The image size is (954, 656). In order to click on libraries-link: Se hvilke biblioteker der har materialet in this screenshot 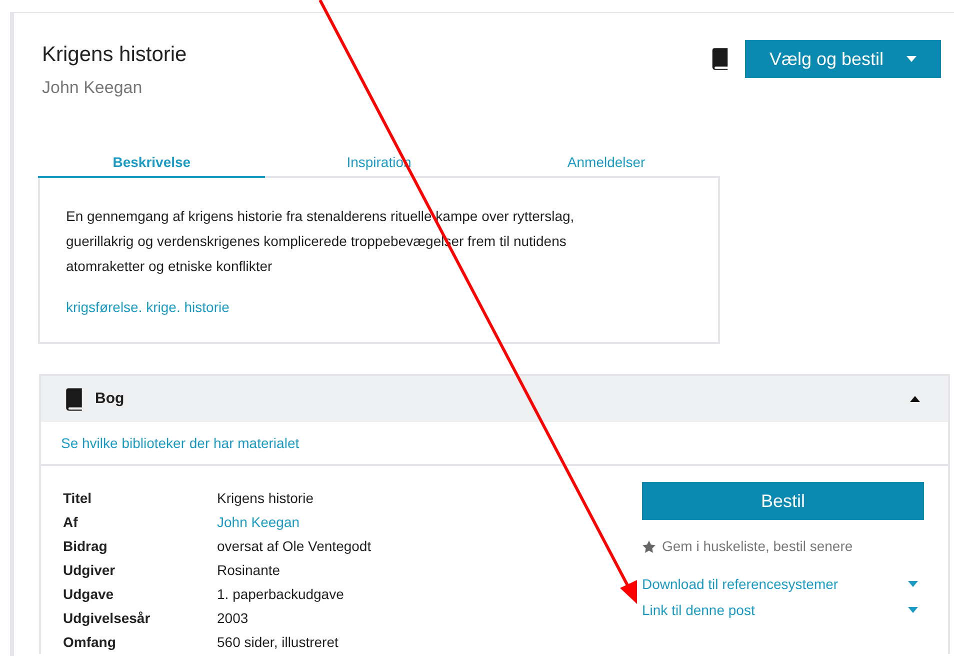, I will do `click(180, 443)`.